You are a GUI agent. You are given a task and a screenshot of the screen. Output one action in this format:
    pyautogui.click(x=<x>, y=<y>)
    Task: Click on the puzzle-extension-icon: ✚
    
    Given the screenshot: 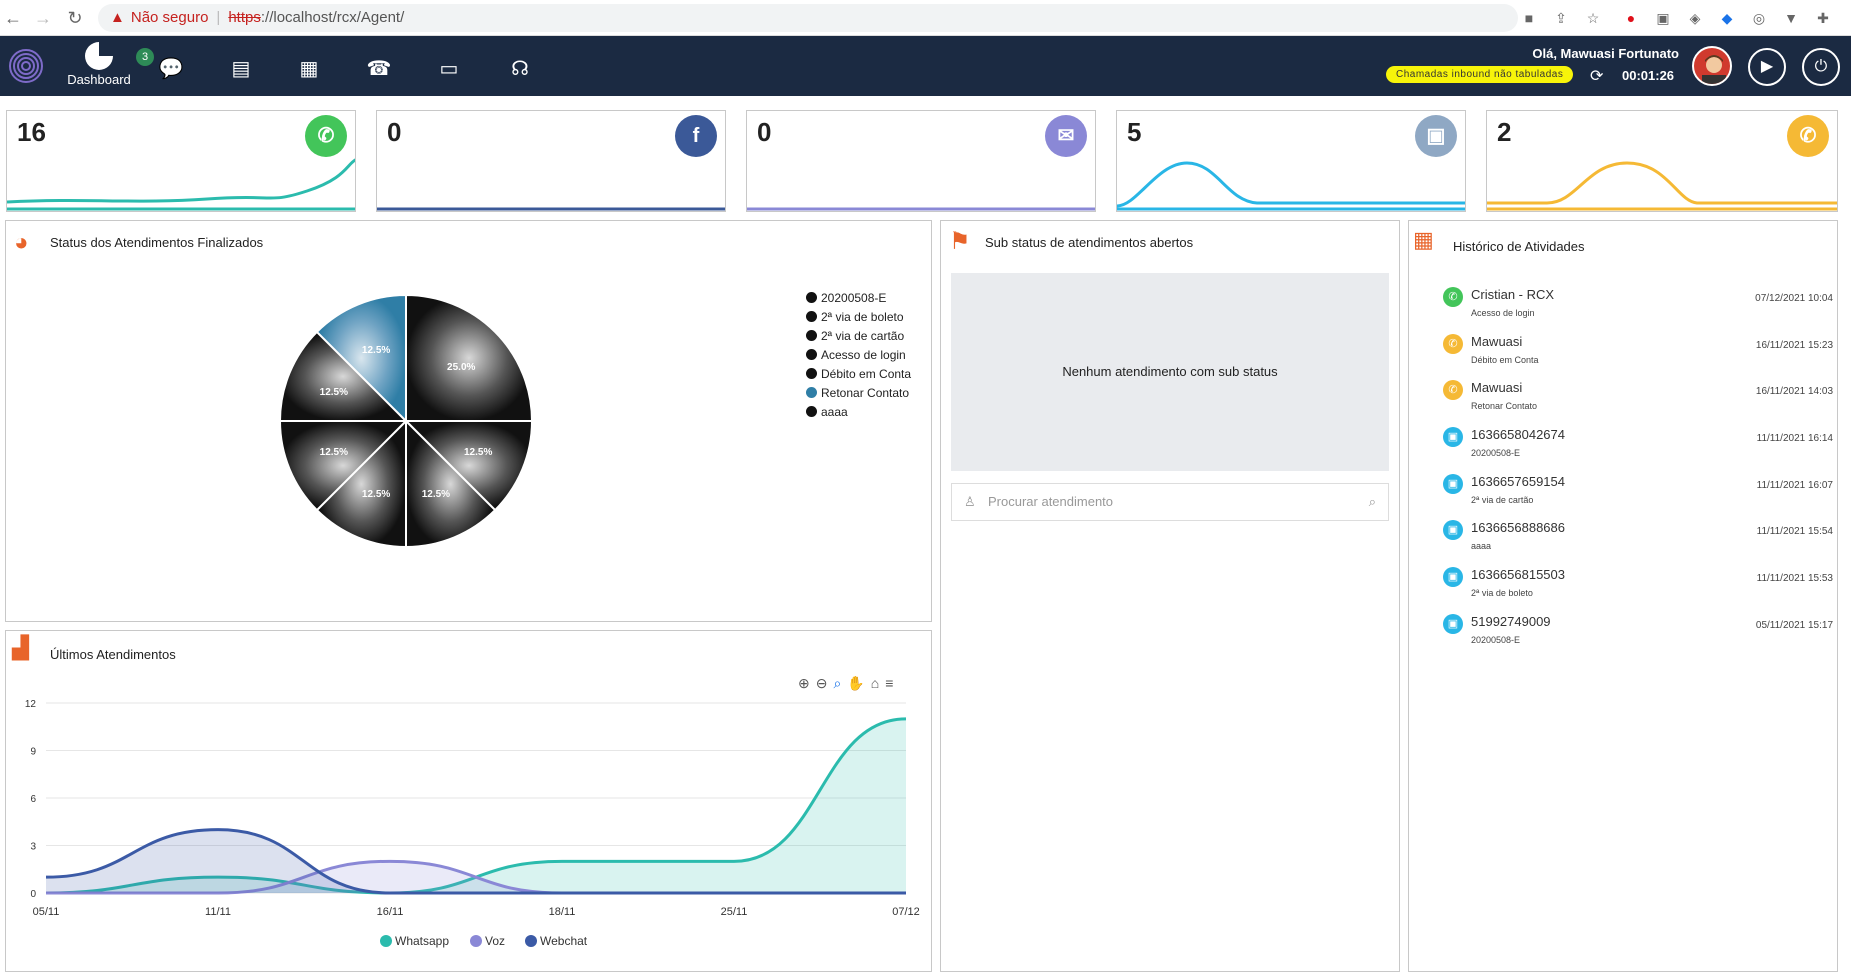 What is the action you would take?
    pyautogui.click(x=1823, y=18)
    